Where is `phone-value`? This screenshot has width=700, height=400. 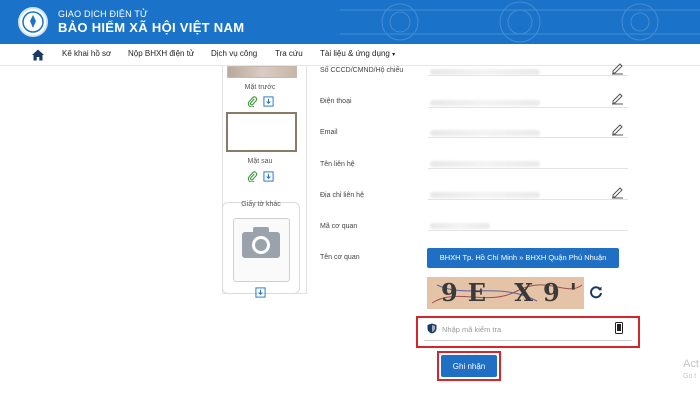
phone-value is located at coordinates (485, 103).